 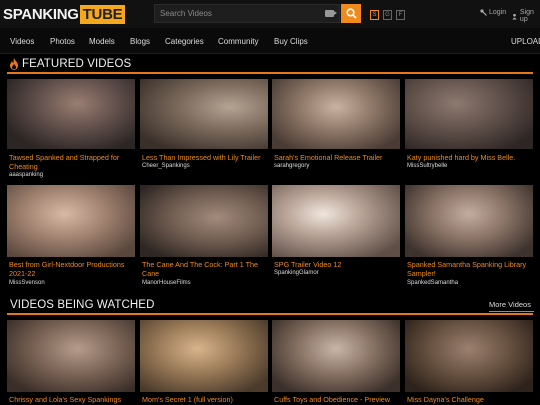 What do you see at coordinates (102, 41) in the screenshot?
I see `nav-models: Models` at bounding box center [102, 41].